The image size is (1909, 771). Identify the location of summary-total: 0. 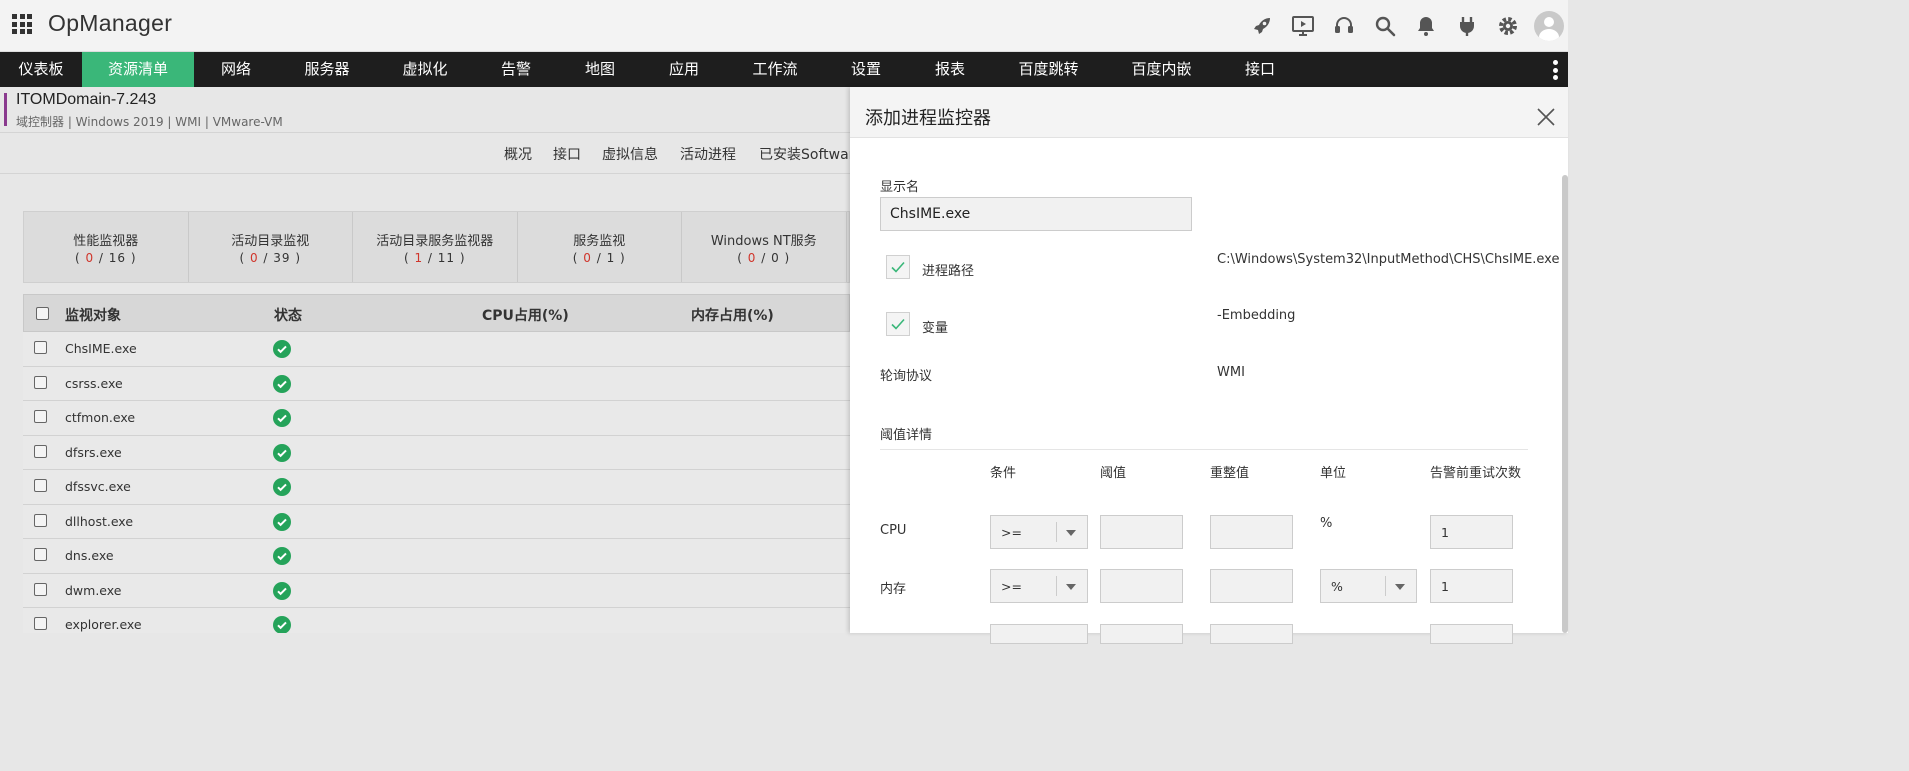
(775, 258).